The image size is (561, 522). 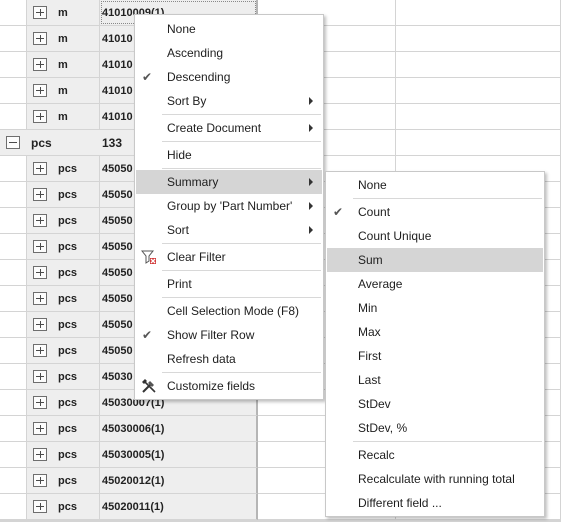 I want to click on menu-item-max: Max, so click(x=435, y=332).